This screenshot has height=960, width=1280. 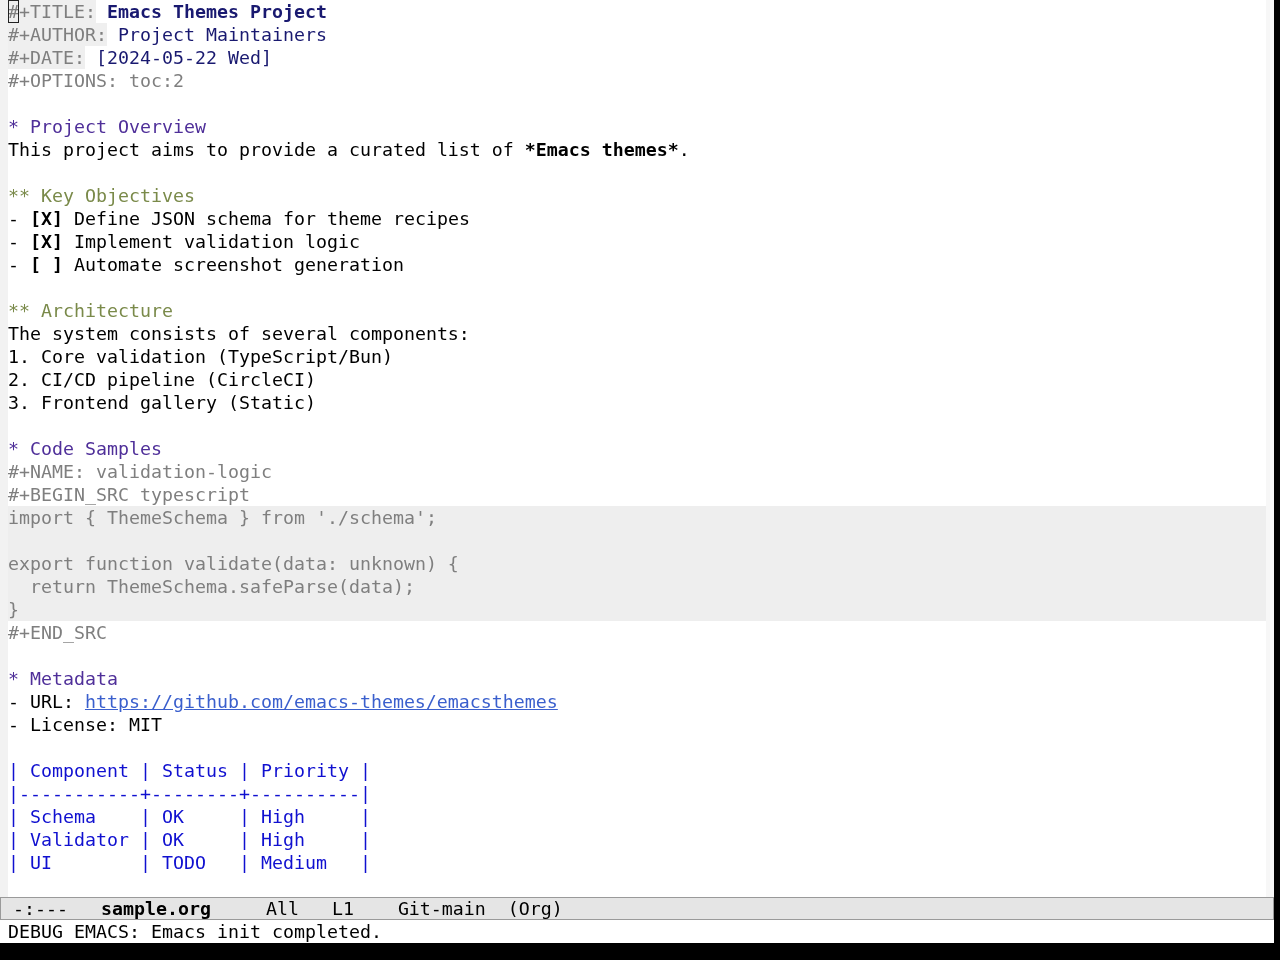 I want to click on block-end-line: #+END_SRC, so click(x=57, y=632).